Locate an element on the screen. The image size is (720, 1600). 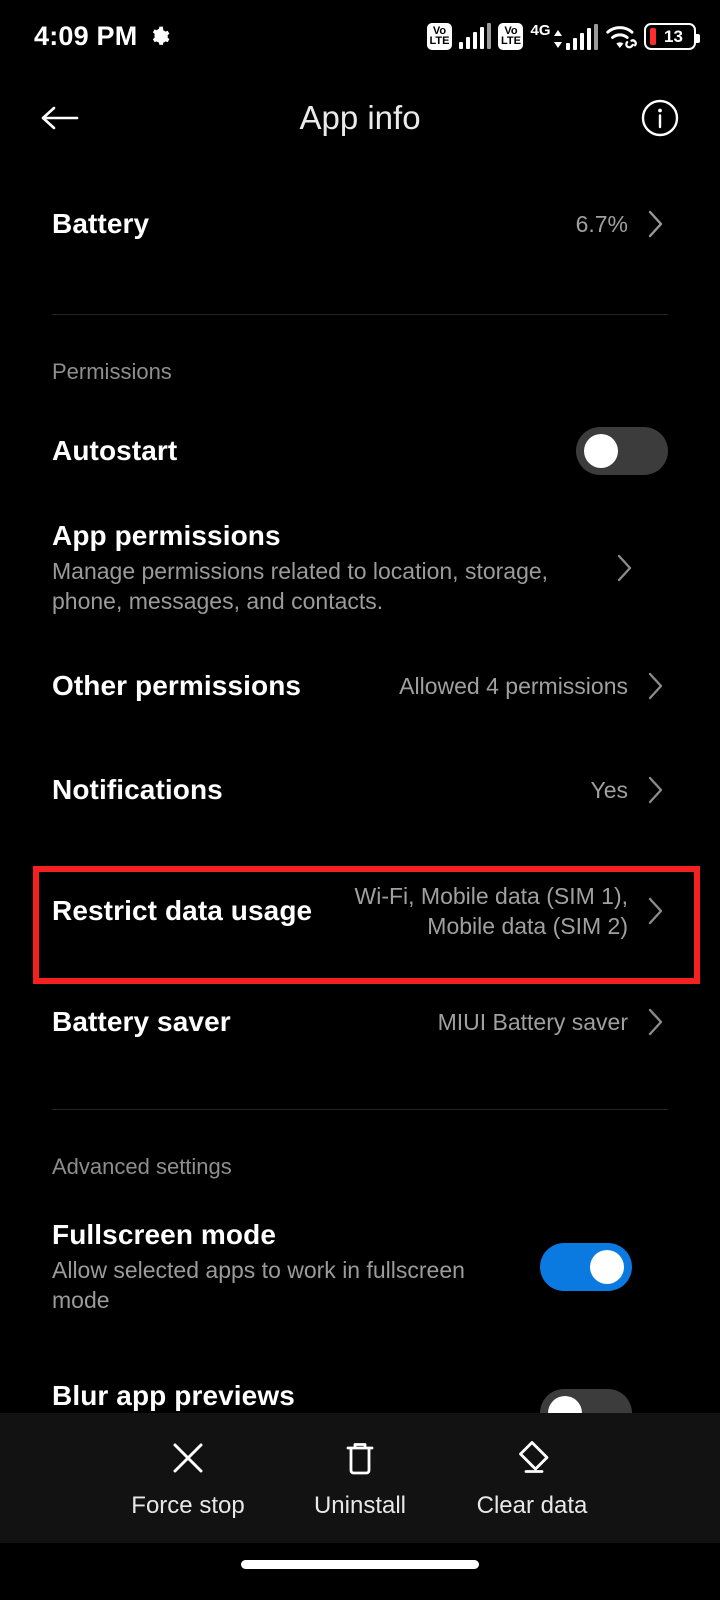
row-notifications: Notifications Yes is located at coordinates (360, 790).